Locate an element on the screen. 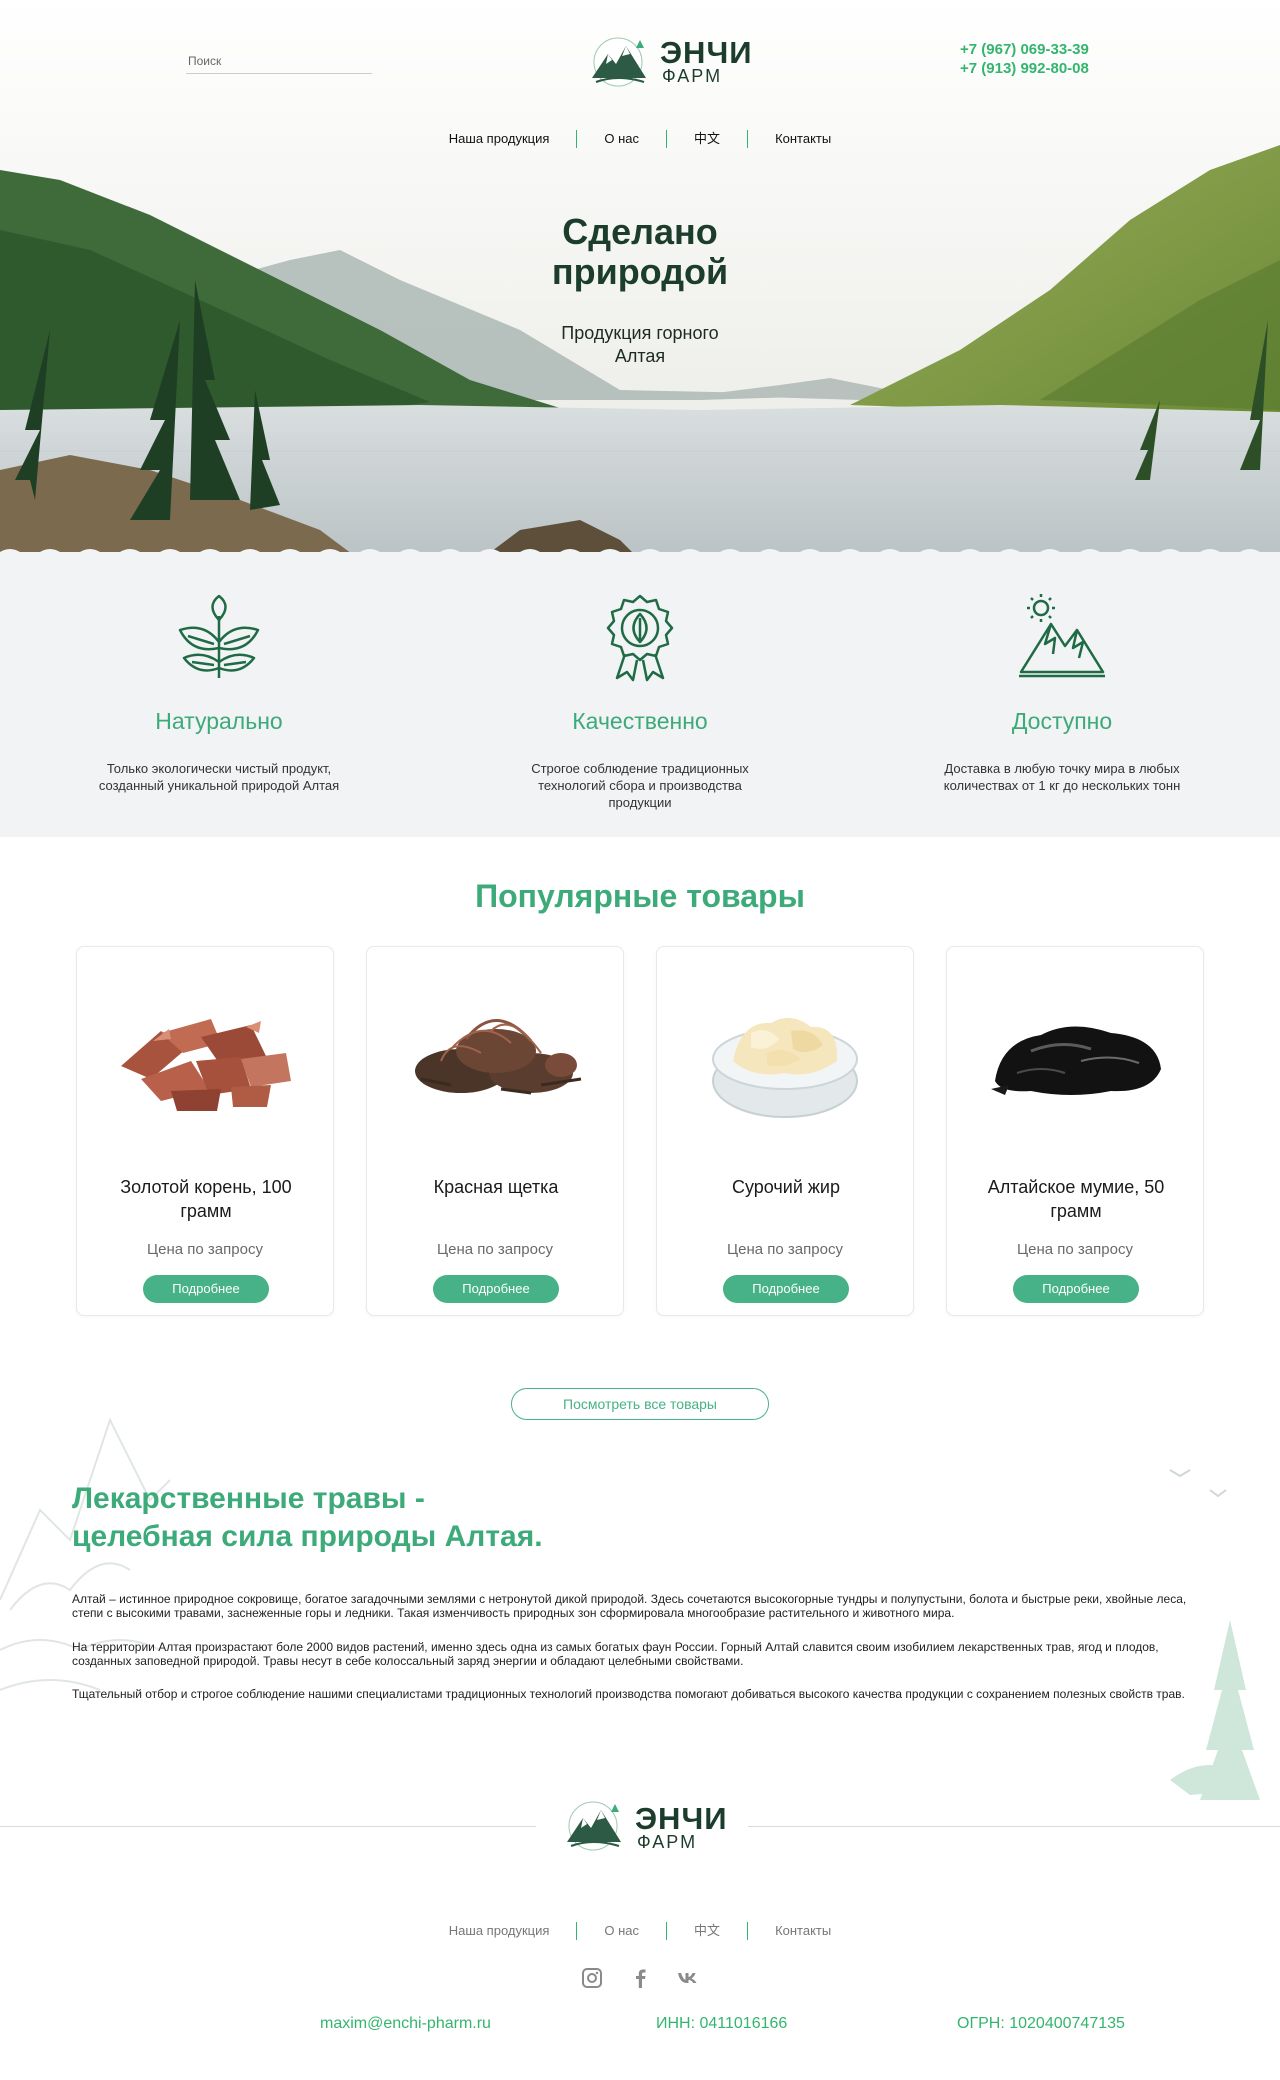 The image size is (1280, 2080). facebook-icon is located at coordinates (640, 1978).